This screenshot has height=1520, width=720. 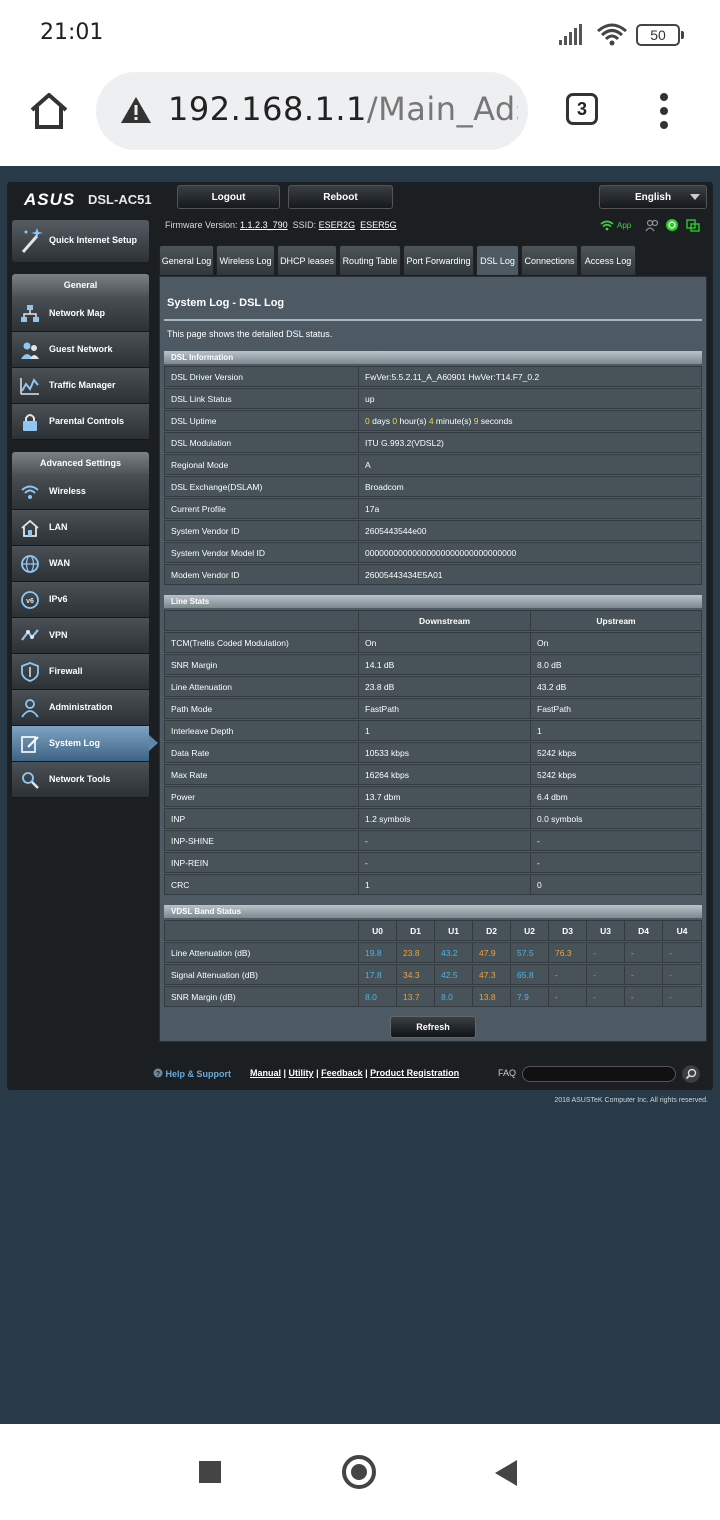 I want to click on stat-downstream-value: 23.8 dB, so click(x=444, y=686).